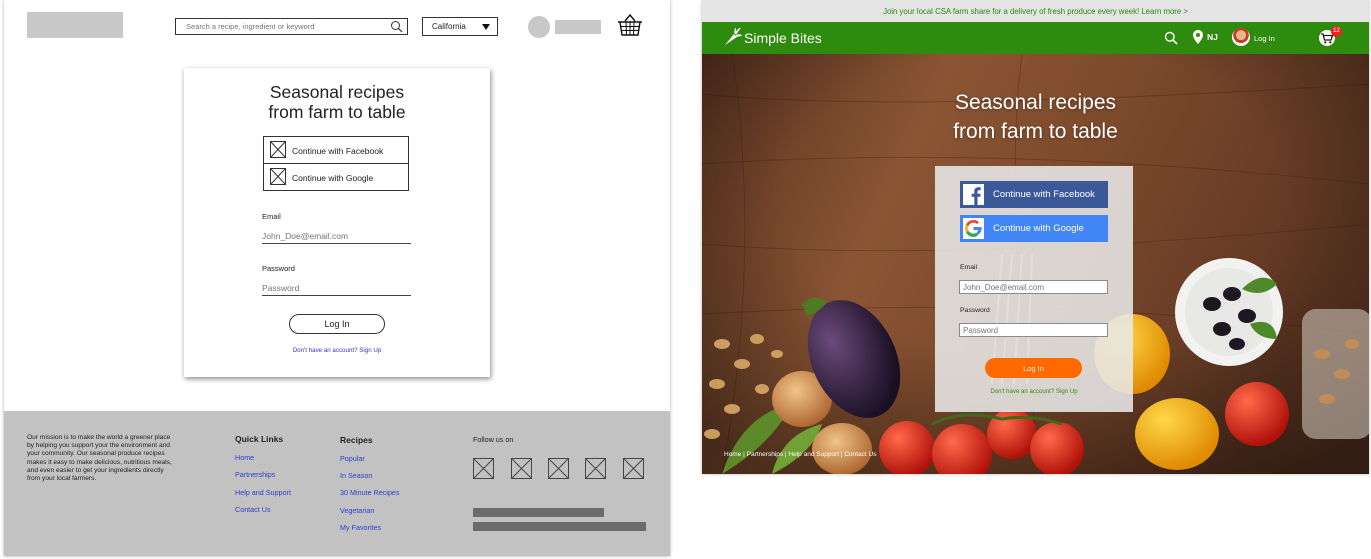 The image size is (1371, 559). I want to click on location-select: California, so click(460, 26).